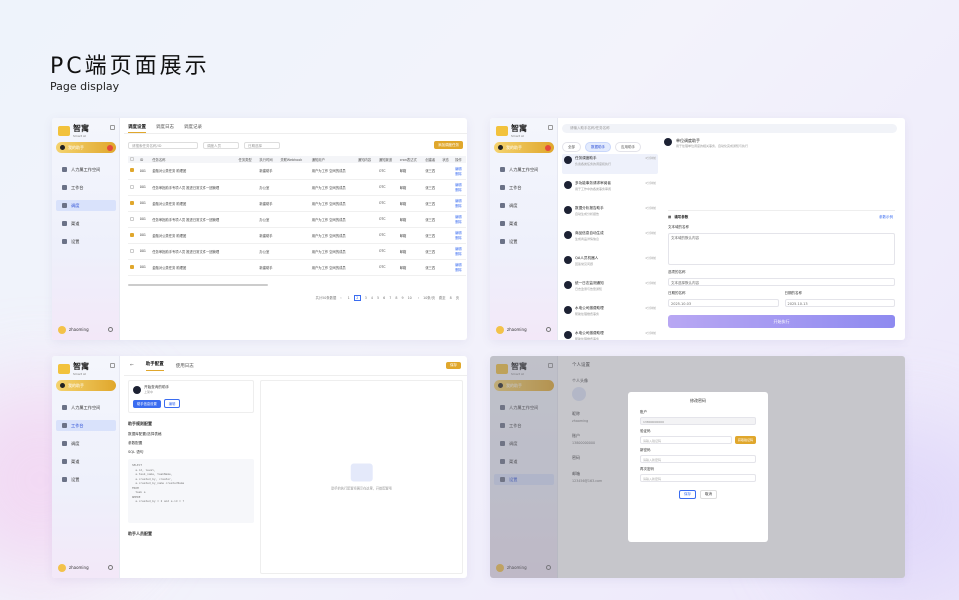  What do you see at coordinates (839, 303) in the screenshot?
I see `date-field-end: 2025.10.13` at bounding box center [839, 303].